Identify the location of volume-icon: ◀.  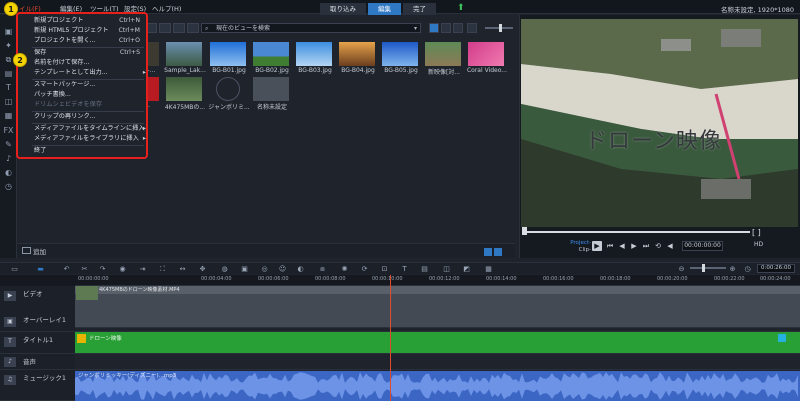
(670, 246).